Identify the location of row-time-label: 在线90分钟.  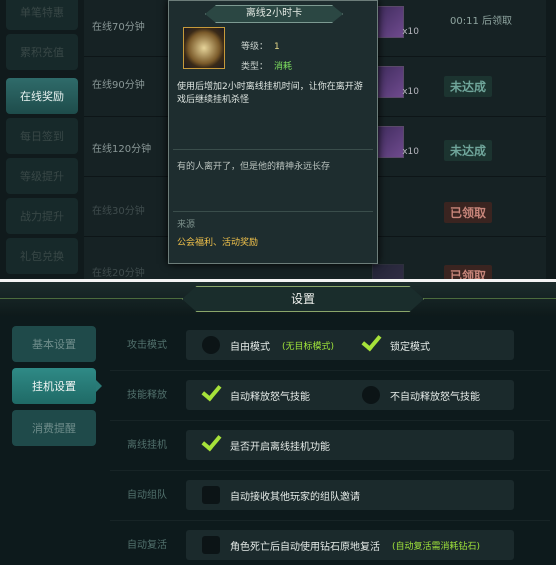
(118, 85).